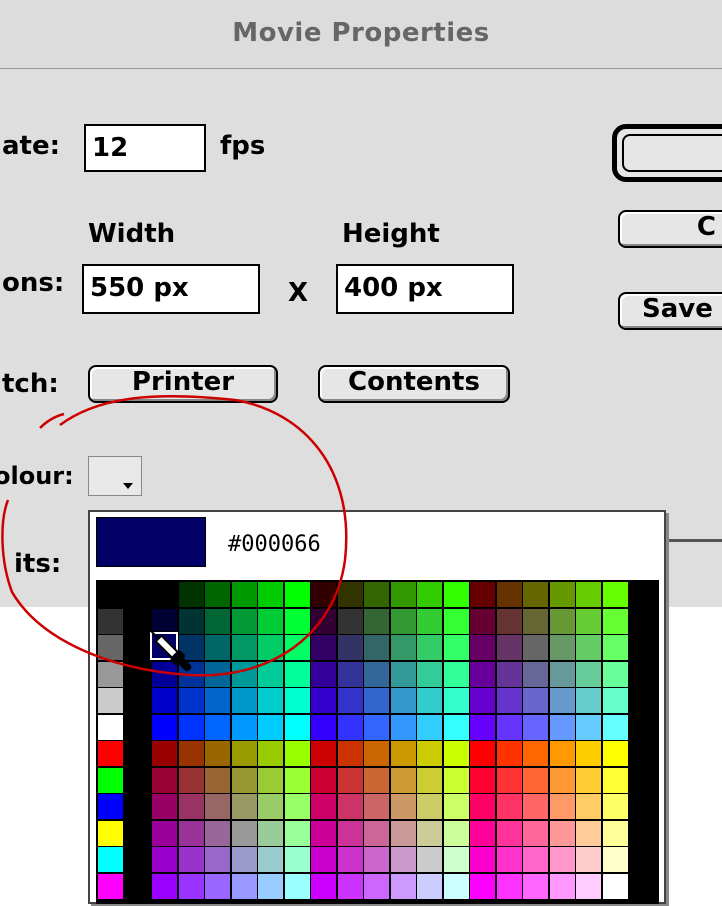 Image resolution: width=722 pixels, height=906 pixels. What do you see at coordinates (170, 650) in the screenshot?
I see `eyedropper-icon` at bounding box center [170, 650].